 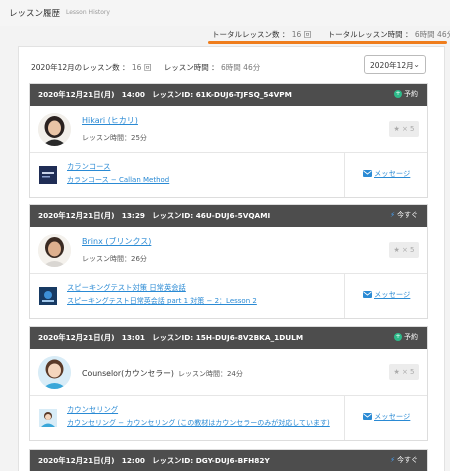 I want to click on lesson-duration: レッスン時間：26分, so click(x=114, y=259).